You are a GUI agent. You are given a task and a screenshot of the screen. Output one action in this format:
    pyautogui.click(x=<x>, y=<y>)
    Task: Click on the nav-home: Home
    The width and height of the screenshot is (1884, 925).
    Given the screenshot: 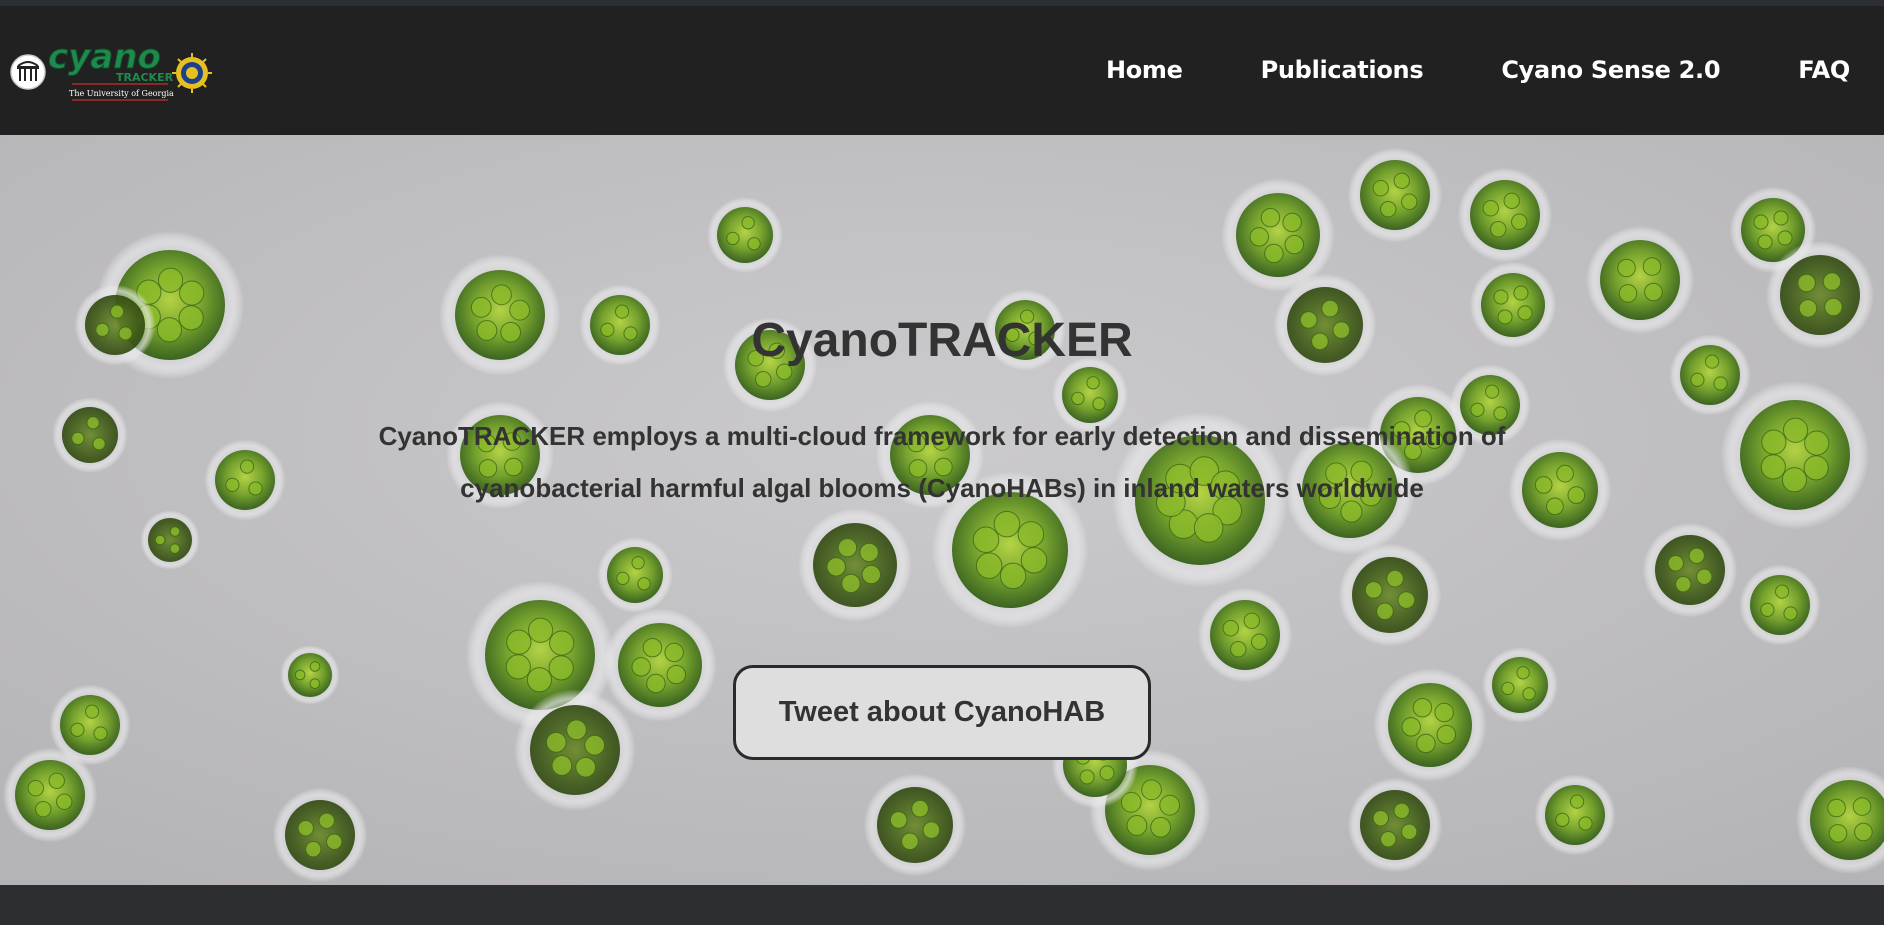 What is the action you would take?
    pyautogui.click(x=1144, y=70)
    